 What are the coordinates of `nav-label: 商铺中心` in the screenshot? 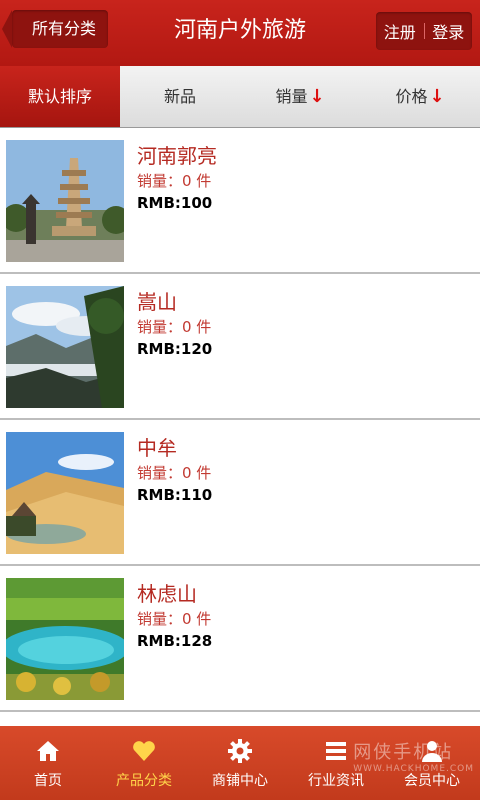 It's located at (240, 781).